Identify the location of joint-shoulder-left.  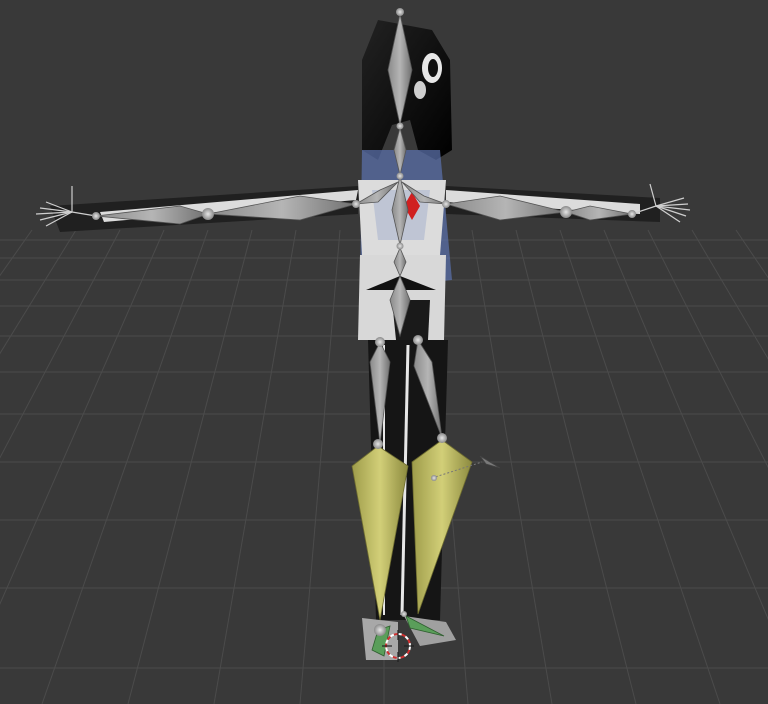
(356, 204).